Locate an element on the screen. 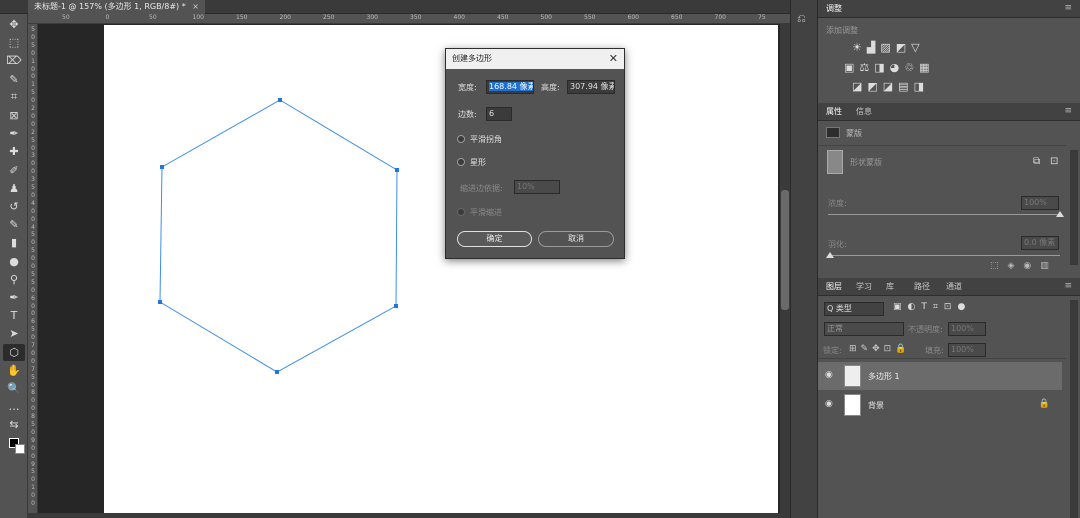 This screenshot has height=518, width=1080. gradient-tool-icon: ▮ is located at coordinates (14, 242).